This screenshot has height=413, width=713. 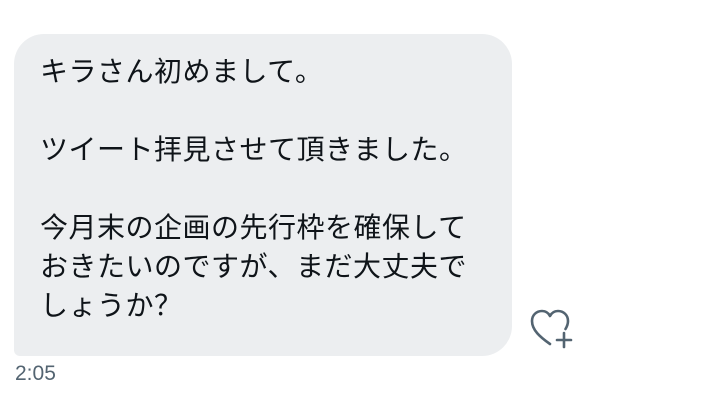 I want to click on message-timestamp: 2:05, so click(x=35, y=373).